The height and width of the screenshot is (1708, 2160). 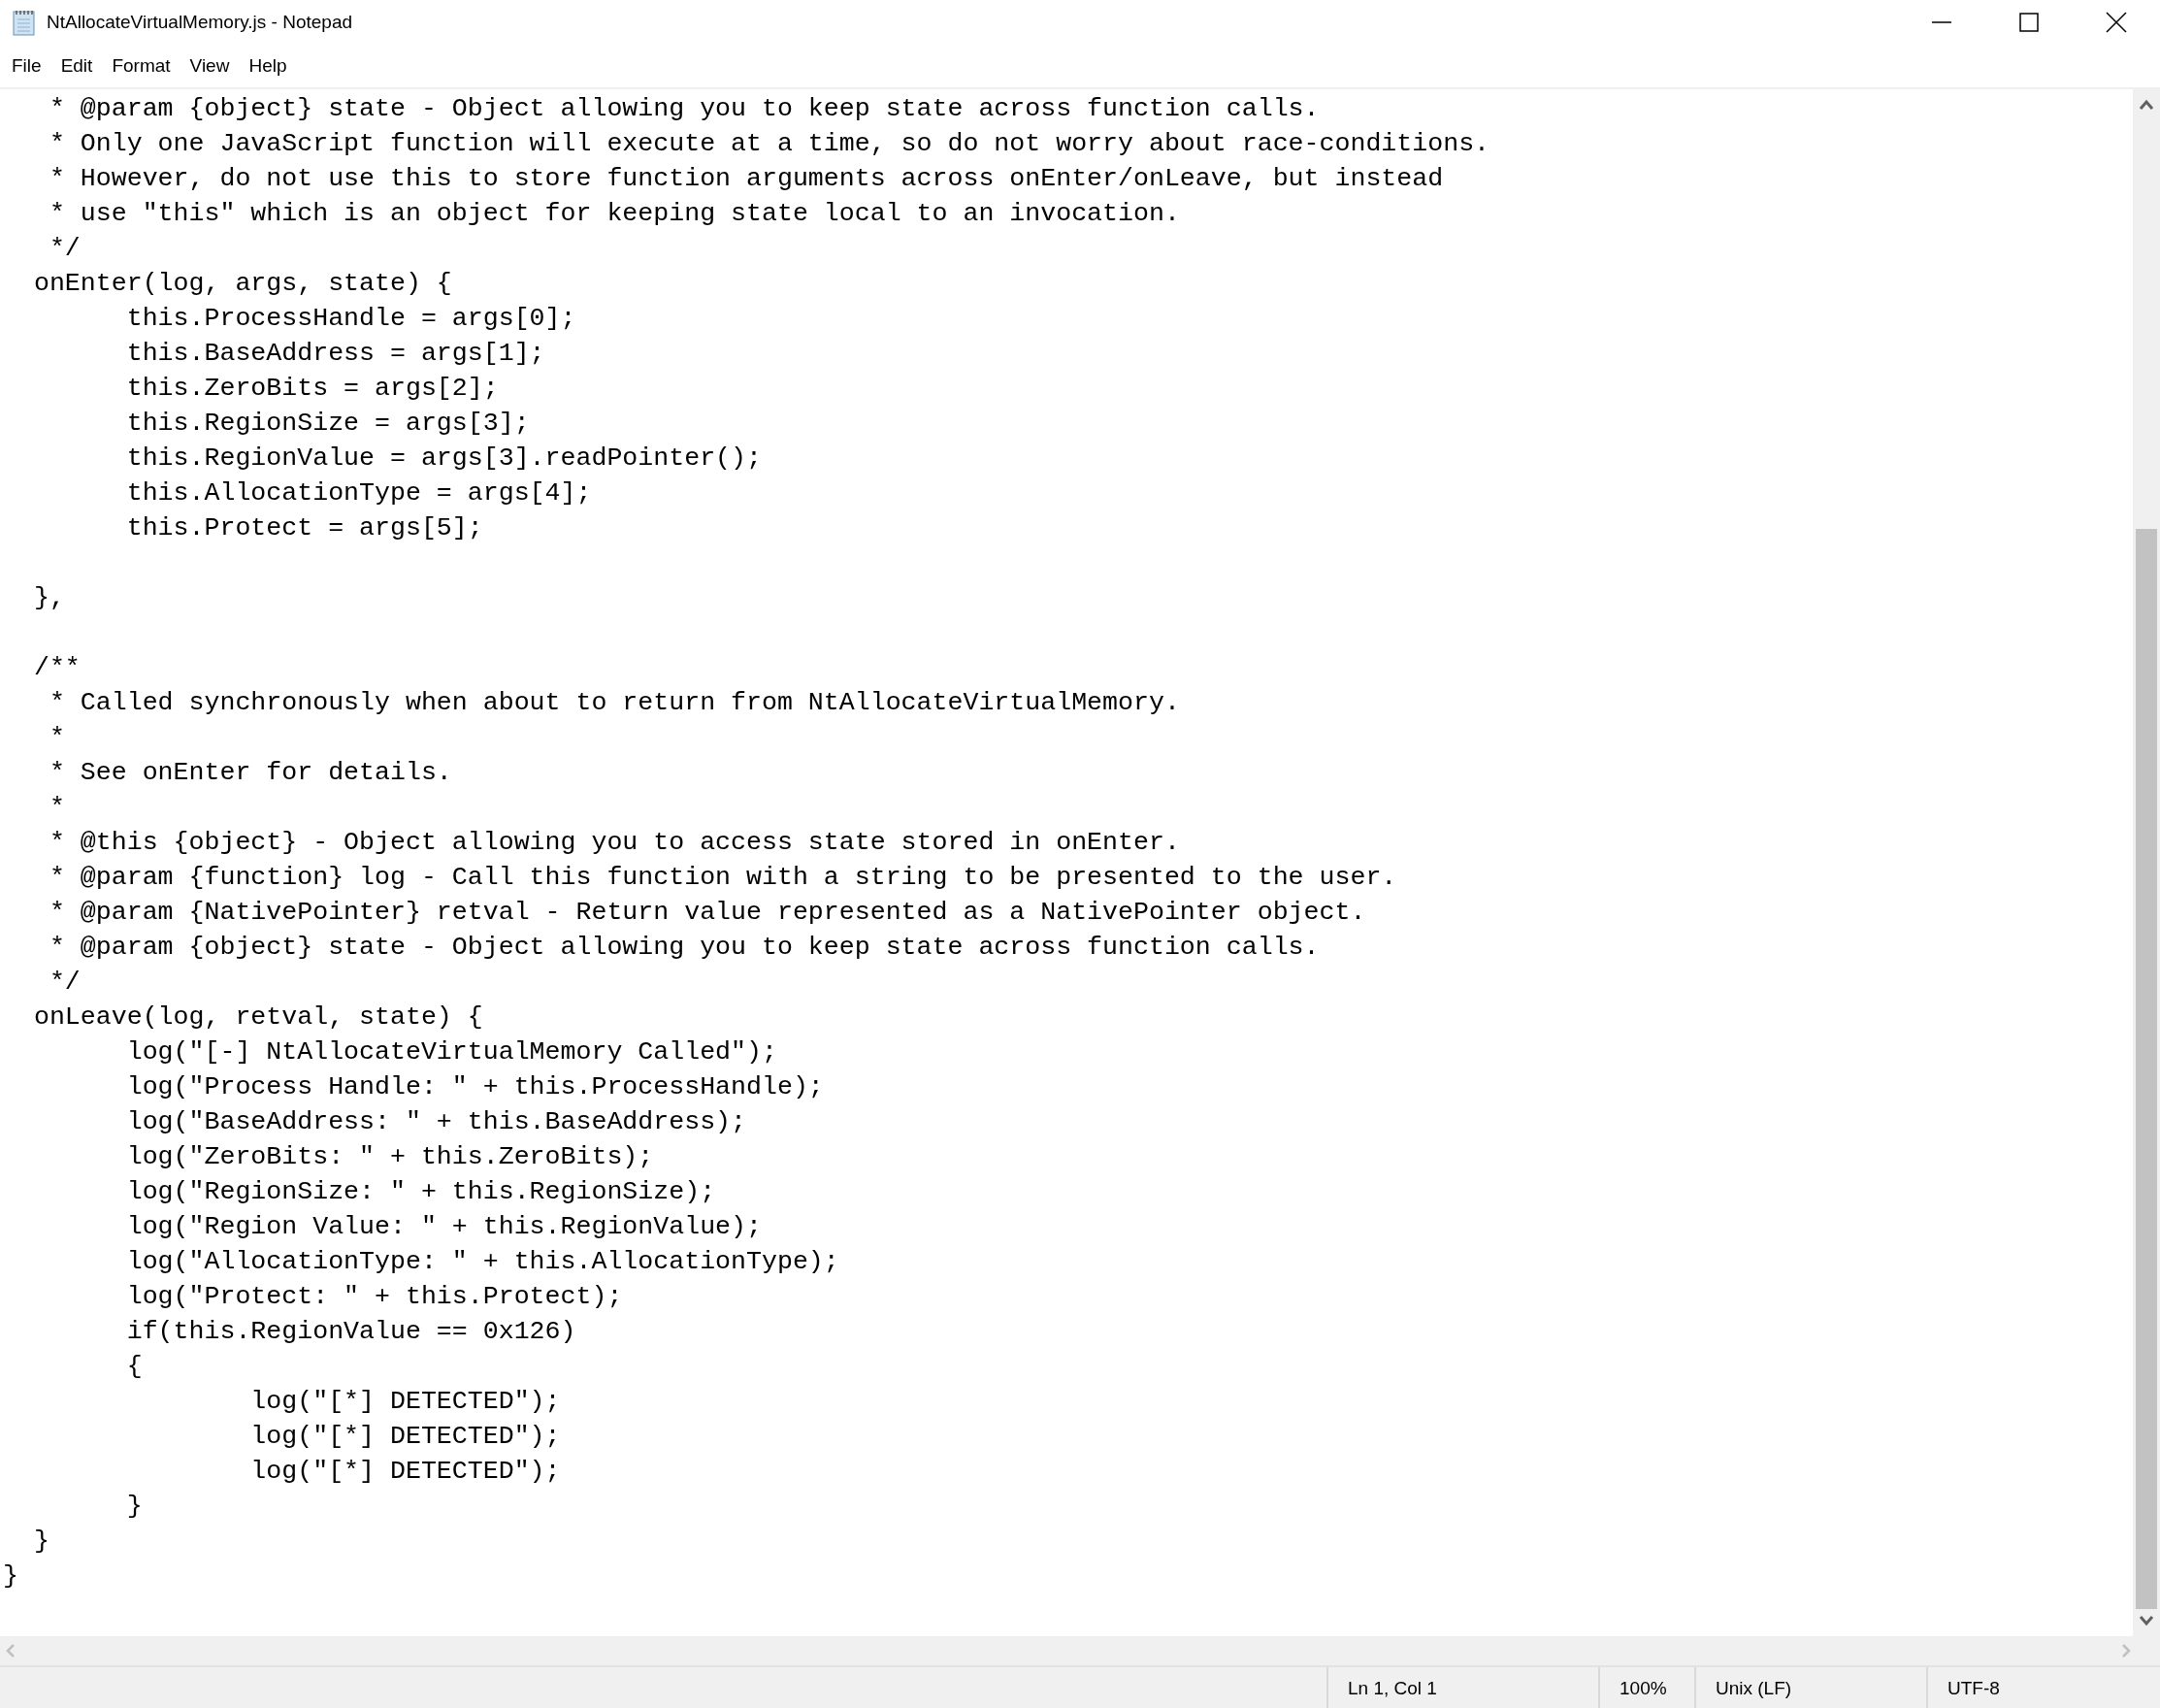 What do you see at coordinates (1643, 1688) in the screenshot?
I see `zoom-level: 100%` at bounding box center [1643, 1688].